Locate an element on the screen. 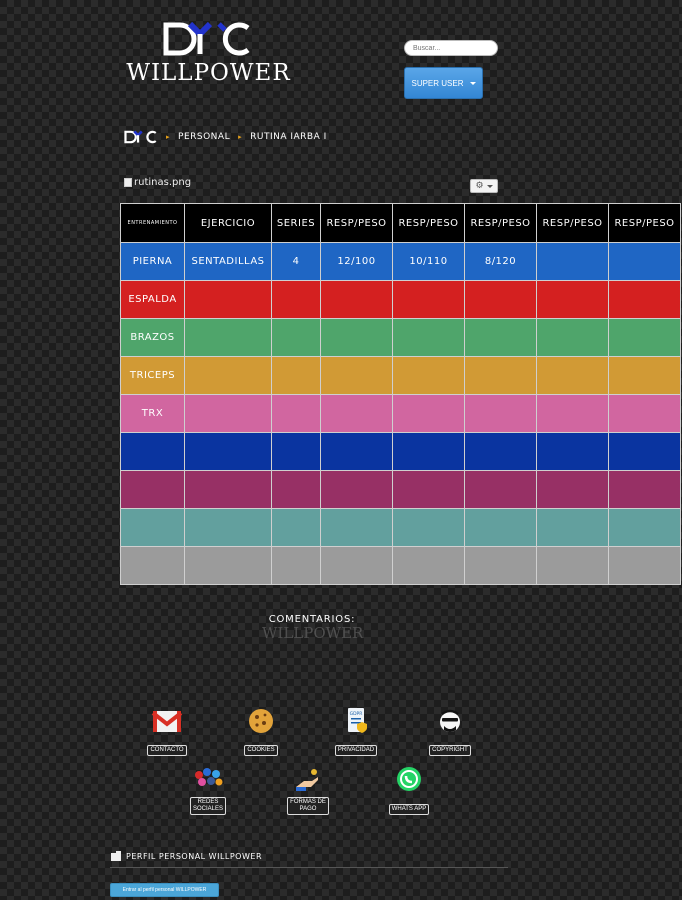 The height and width of the screenshot is (900, 682). table-cell: 8/120 is located at coordinates (500, 261).